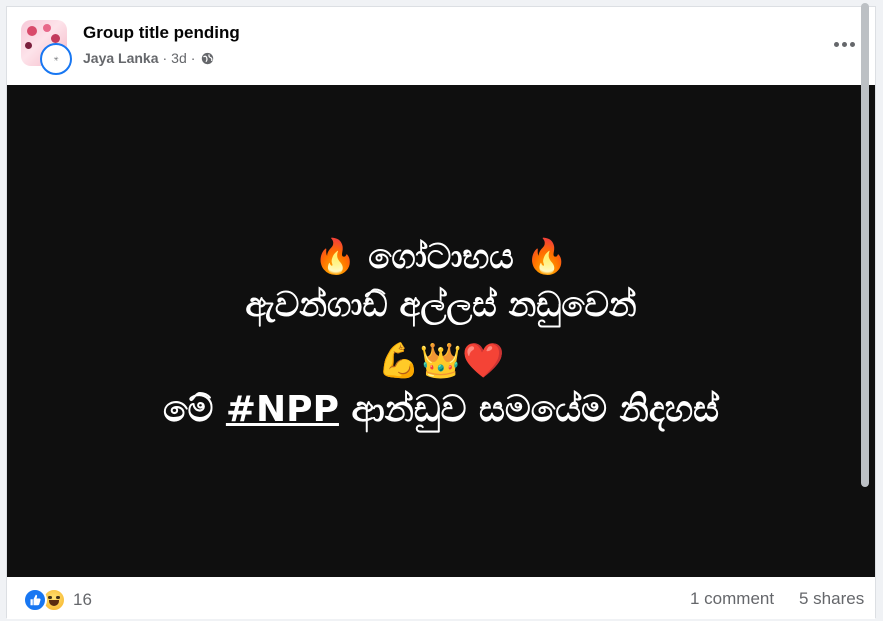 The image size is (883, 621). What do you see at coordinates (161, 33) in the screenshot?
I see `group-title: Group title pending` at bounding box center [161, 33].